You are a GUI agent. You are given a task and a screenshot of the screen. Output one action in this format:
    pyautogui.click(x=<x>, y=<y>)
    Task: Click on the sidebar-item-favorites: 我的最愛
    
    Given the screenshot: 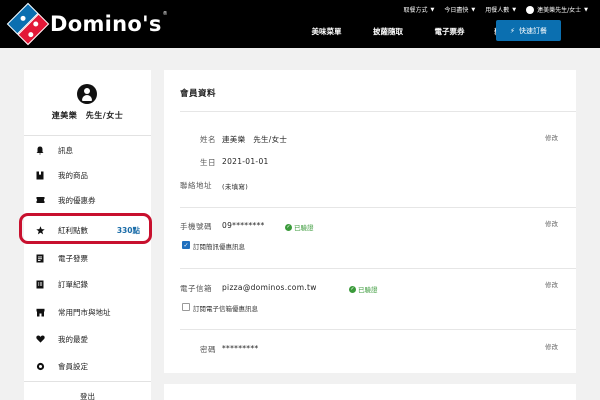 What is the action you would take?
    pyautogui.click(x=87, y=339)
    